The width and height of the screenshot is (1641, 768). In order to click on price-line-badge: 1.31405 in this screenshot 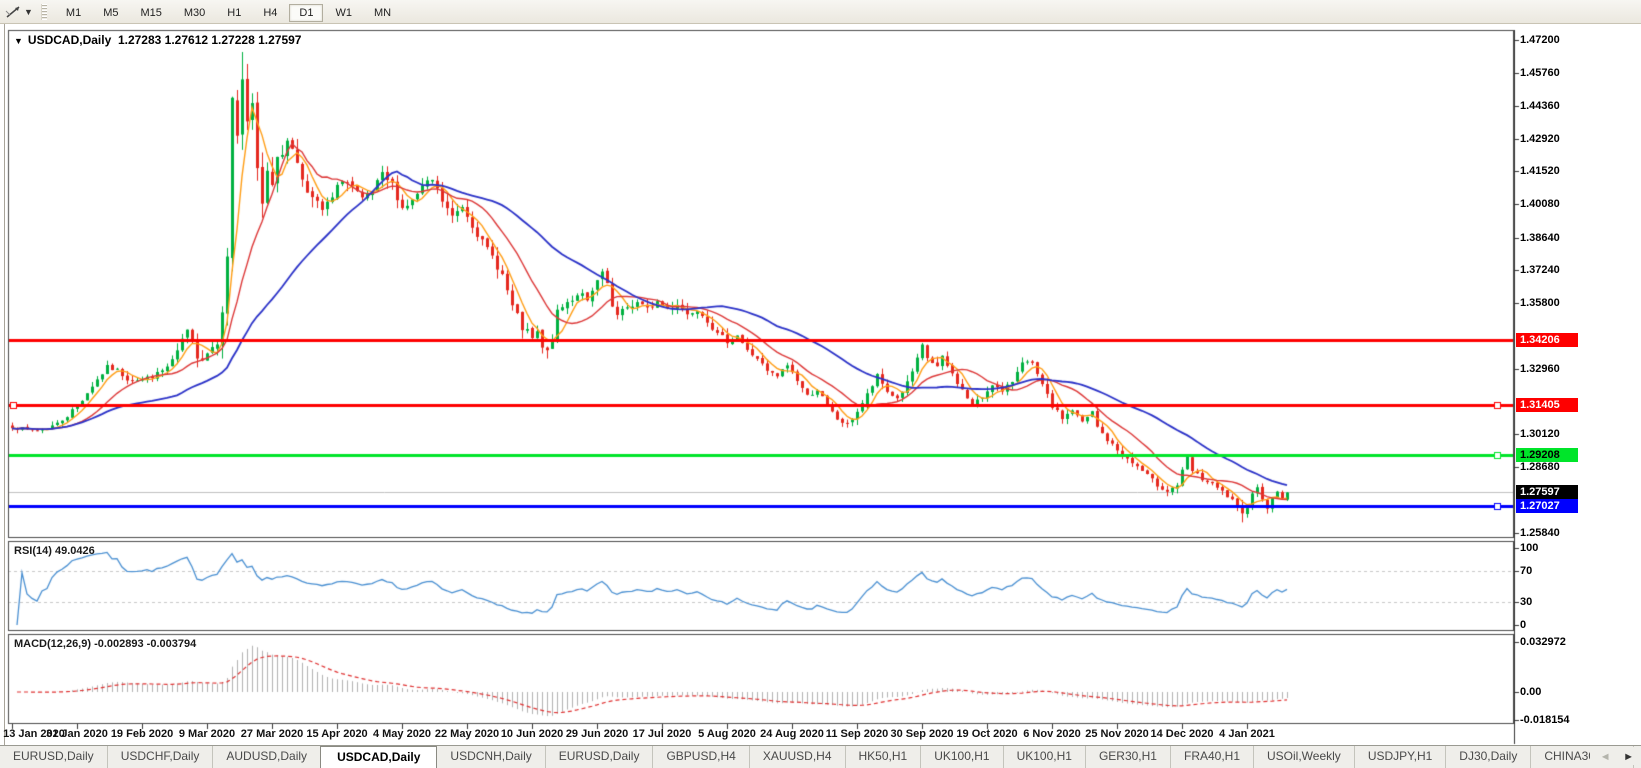, I will do `click(1547, 404)`.